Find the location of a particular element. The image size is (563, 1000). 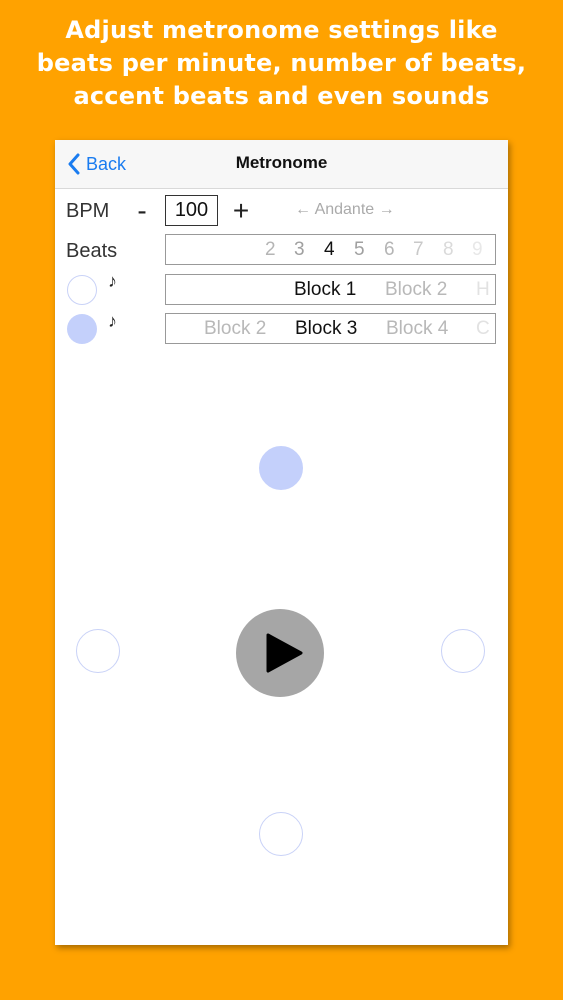

tempo-label: ← Andante → is located at coordinates (345, 209).